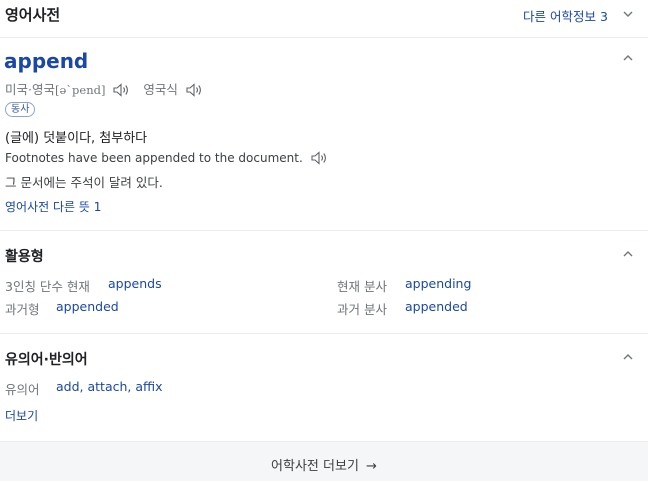  Describe the element at coordinates (24, 257) in the screenshot. I see `conjugation-title: 활용형` at that location.